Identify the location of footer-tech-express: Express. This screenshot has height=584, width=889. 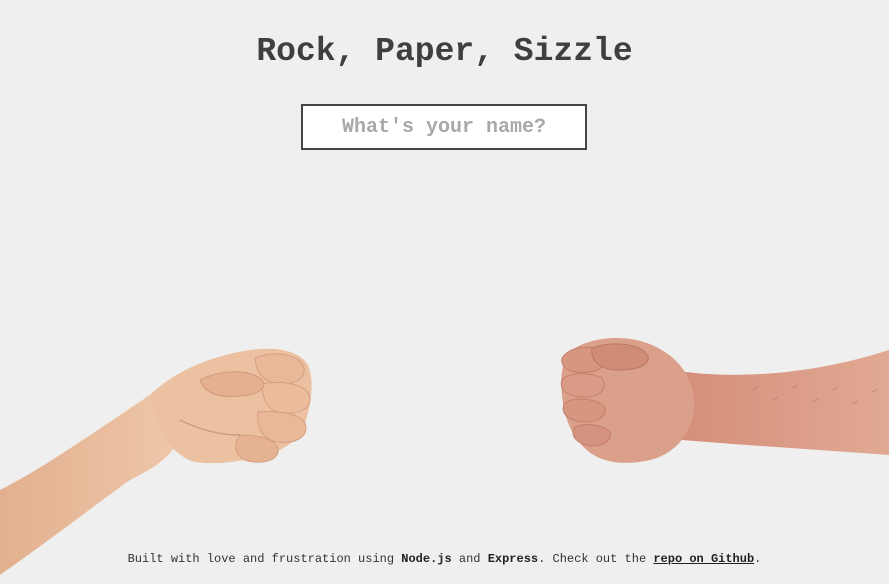
(513, 559).